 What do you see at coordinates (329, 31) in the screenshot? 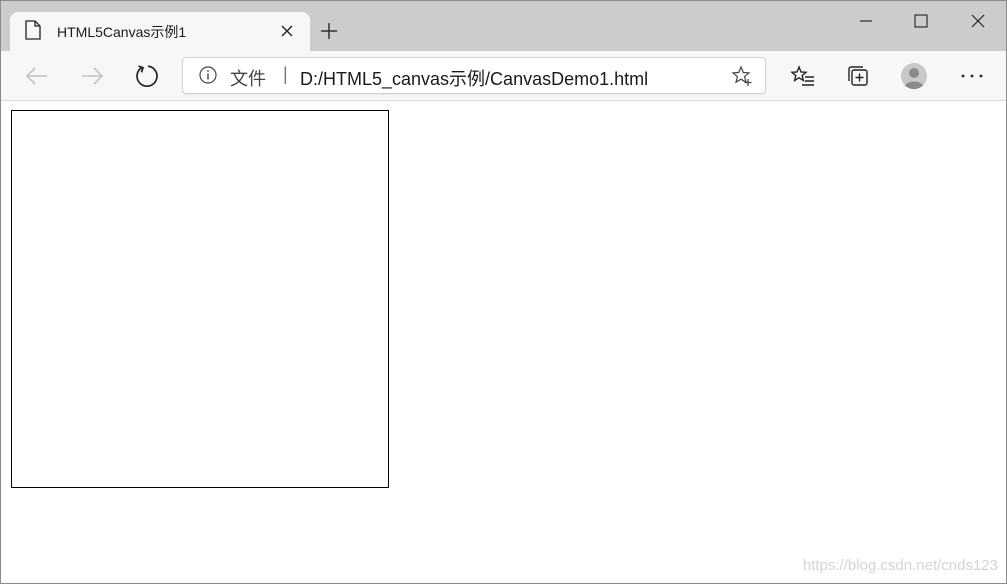
I see `plus-icon` at bounding box center [329, 31].